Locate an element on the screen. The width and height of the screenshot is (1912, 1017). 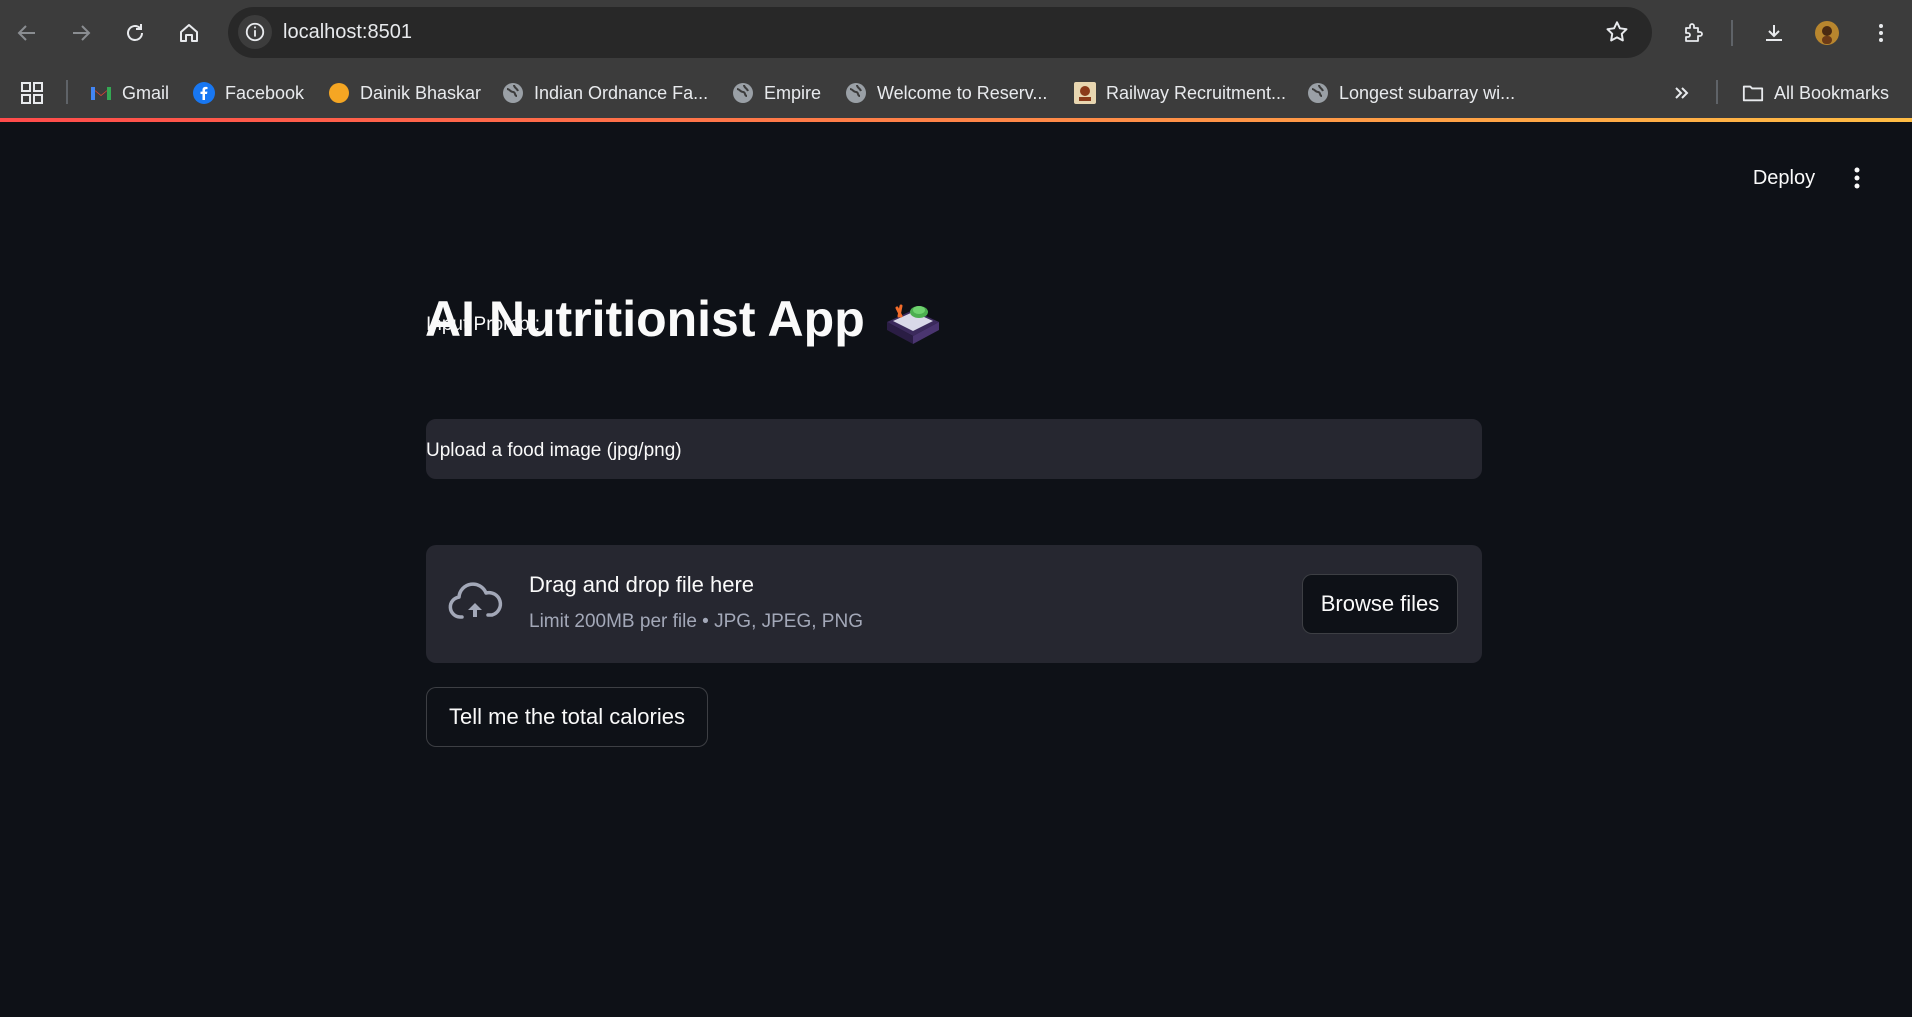
reload-button is located at coordinates (135, 33).